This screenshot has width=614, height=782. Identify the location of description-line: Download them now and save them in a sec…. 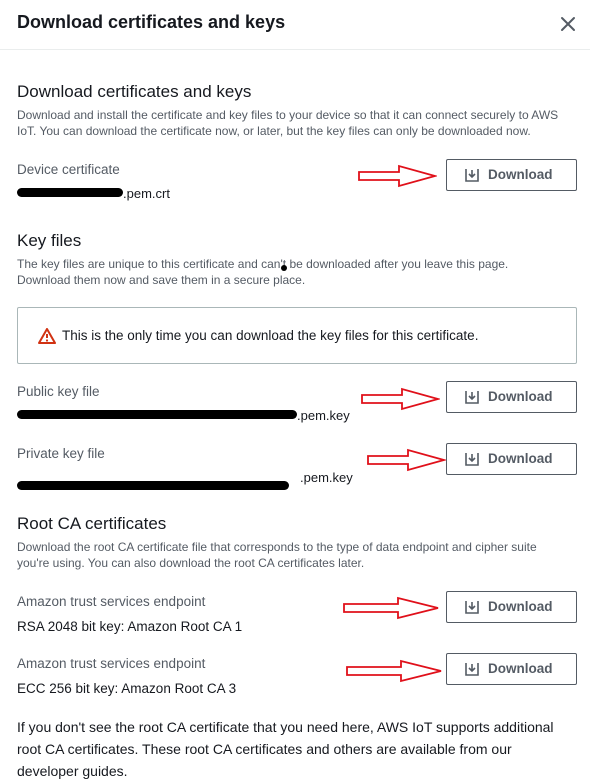
(161, 280).